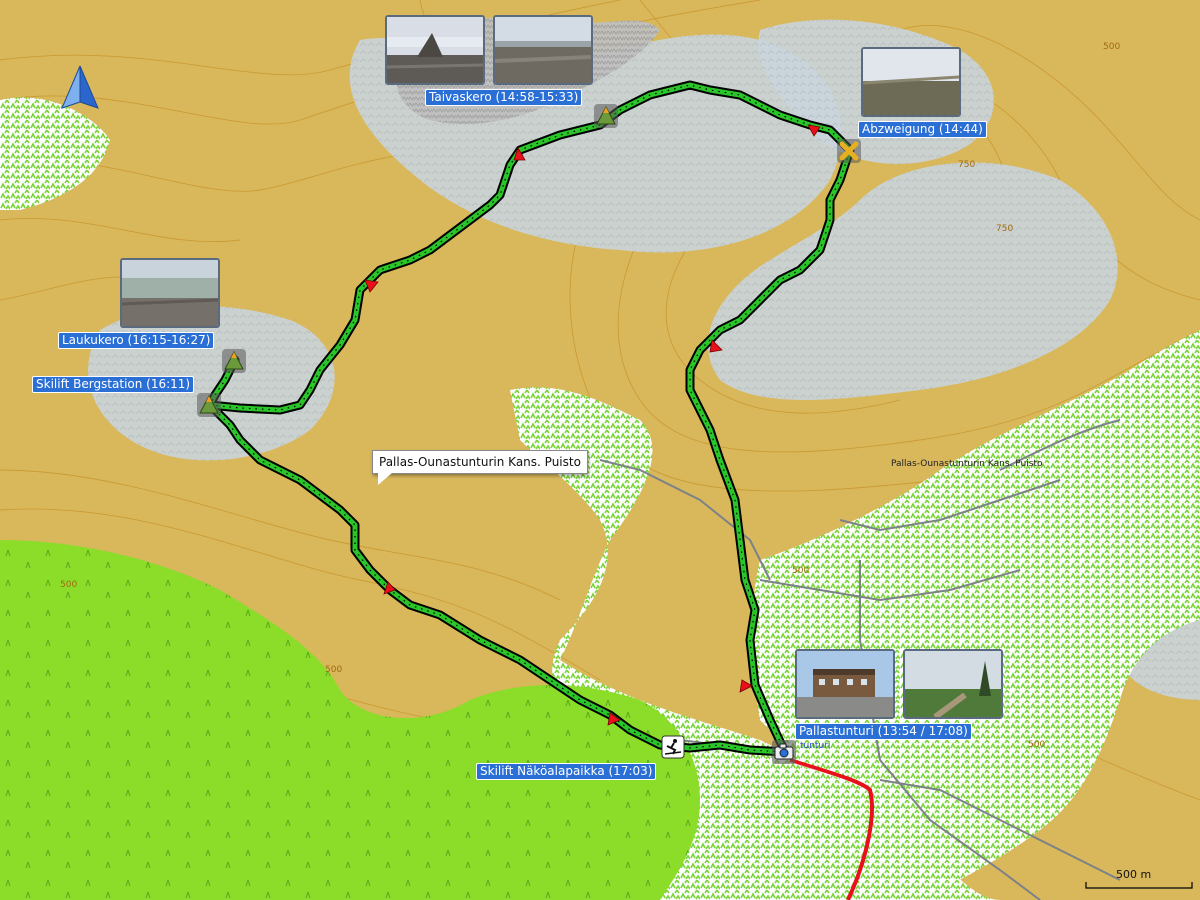 Image resolution: width=1200 pixels, height=900 pixels. What do you see at coordinates (784, 752) in the screenshot?
I see `camera-icon` at bounding box center [784, 752].